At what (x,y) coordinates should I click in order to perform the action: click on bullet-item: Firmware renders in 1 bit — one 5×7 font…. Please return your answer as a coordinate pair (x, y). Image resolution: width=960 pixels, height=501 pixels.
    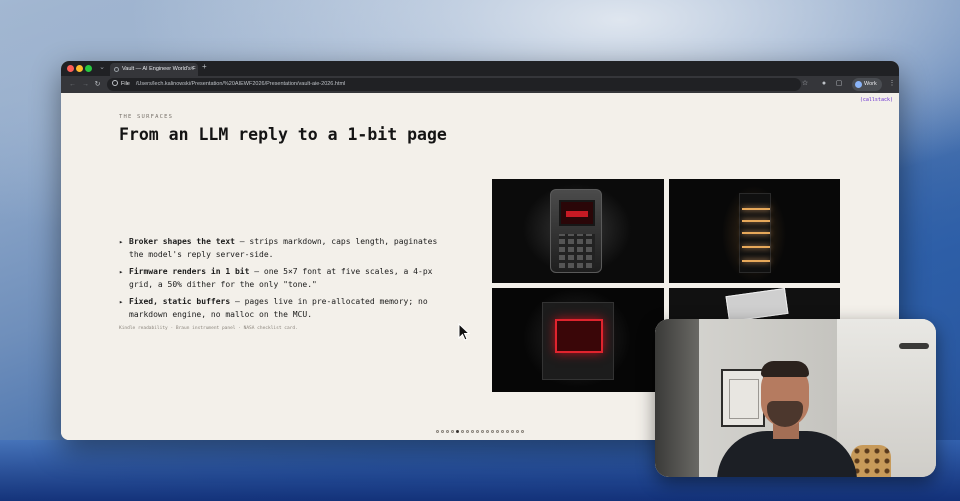
    Looking at the image, I should click on (284, 278).